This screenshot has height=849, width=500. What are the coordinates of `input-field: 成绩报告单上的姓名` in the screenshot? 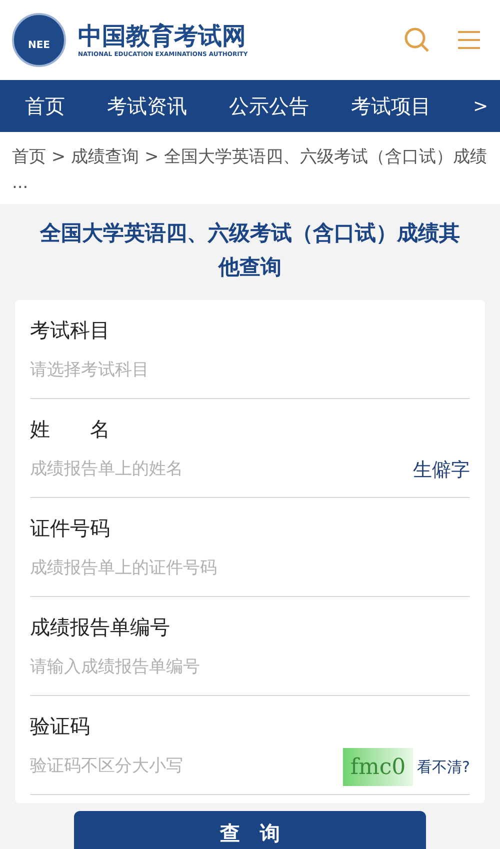 It's located at (221, 470).